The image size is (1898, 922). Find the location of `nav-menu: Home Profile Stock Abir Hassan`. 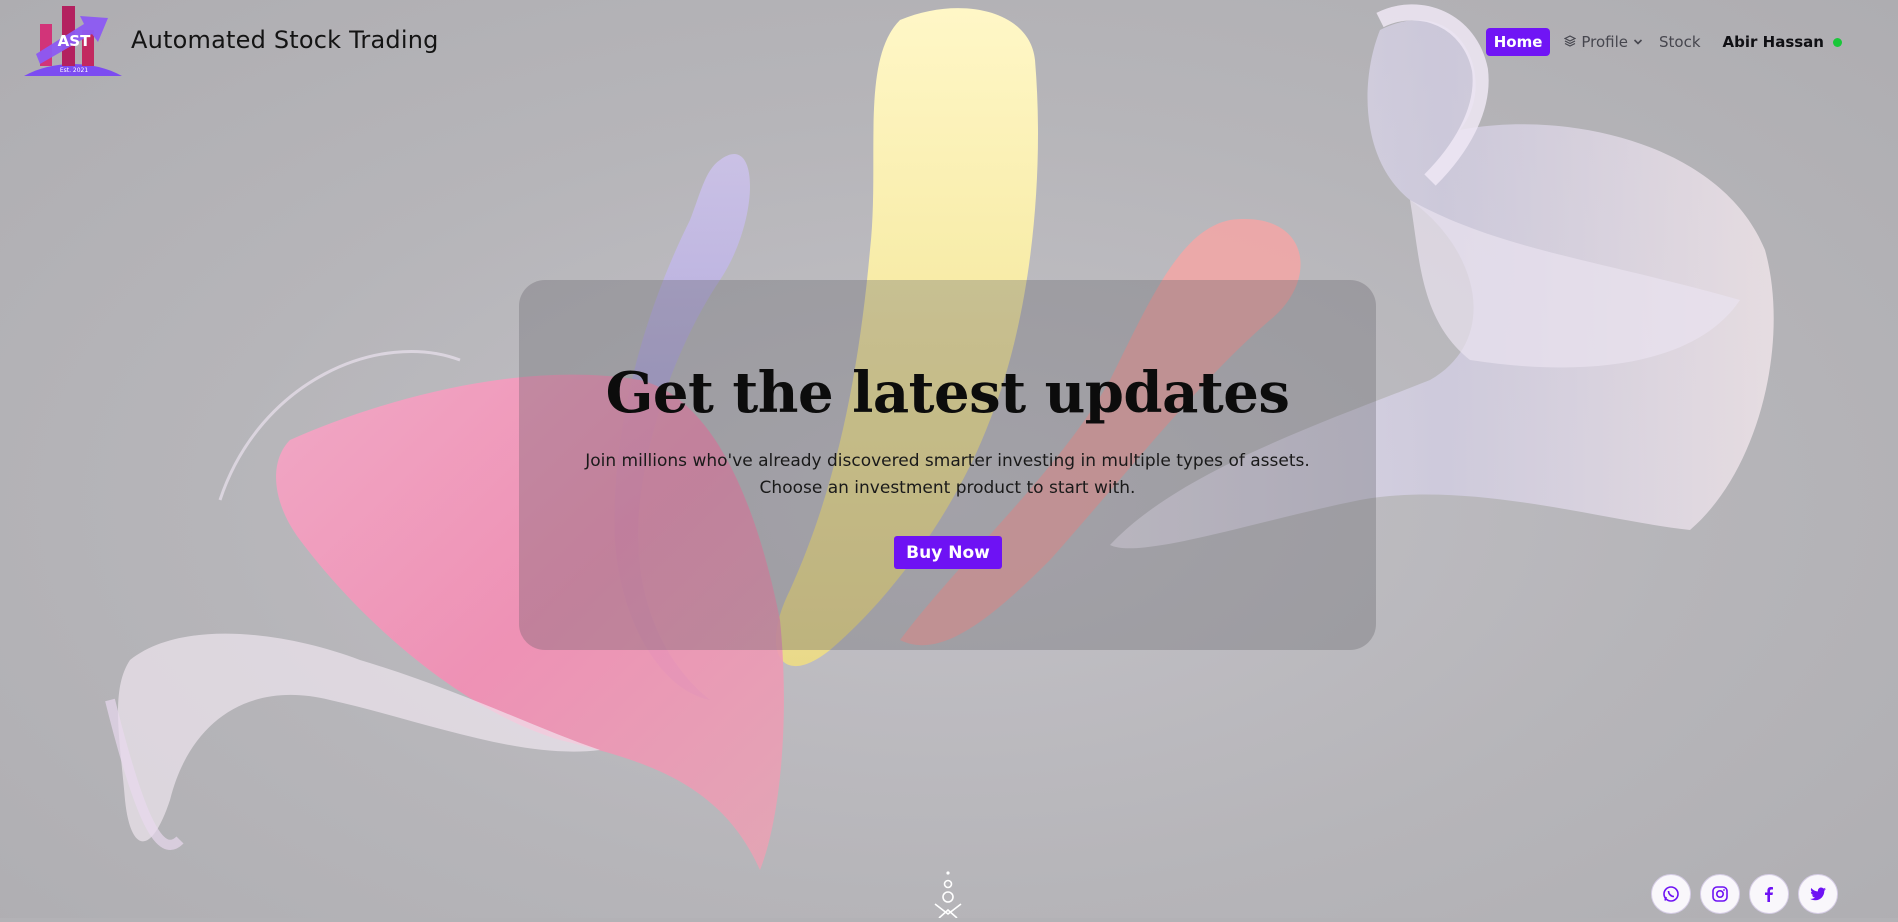

nav-menu: Home Profile Stock Abir Hassan is located at coordinates (1667, 42).